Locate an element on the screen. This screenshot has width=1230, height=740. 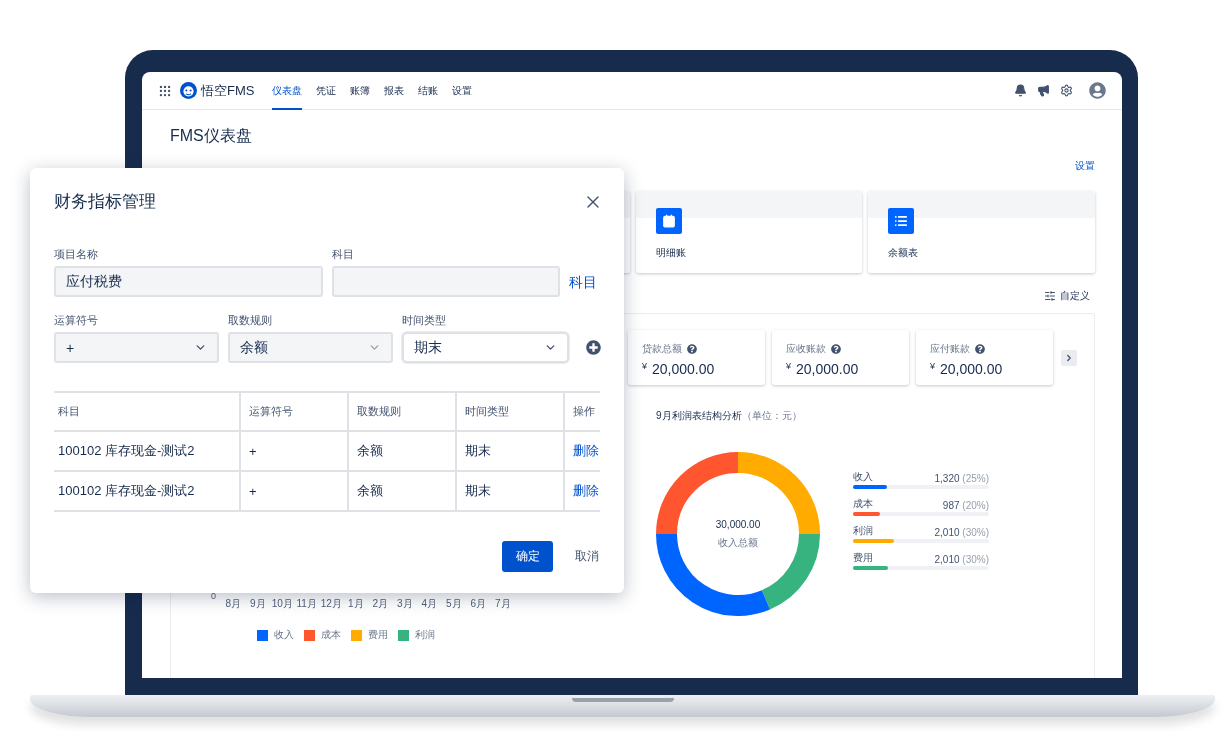
legend-label: 成本 is located at coordinates (331, 635).